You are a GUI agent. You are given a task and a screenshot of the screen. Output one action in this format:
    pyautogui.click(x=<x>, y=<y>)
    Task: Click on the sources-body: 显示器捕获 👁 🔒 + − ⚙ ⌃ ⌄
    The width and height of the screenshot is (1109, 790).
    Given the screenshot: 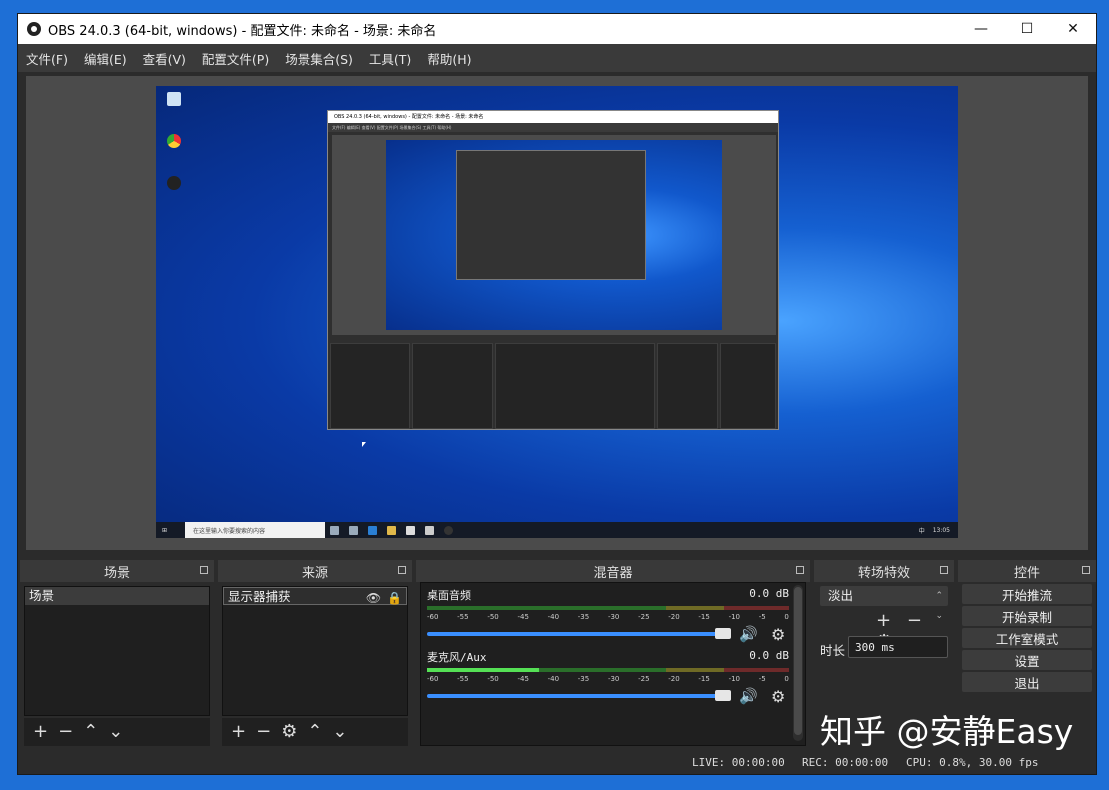 What is the action you would take?
    pyautogui.click(x=315, y=664)
    